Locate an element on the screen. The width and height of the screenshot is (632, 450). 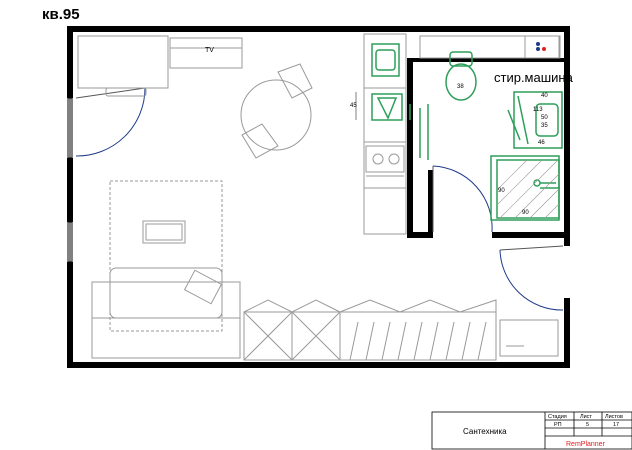
boiler-hot-icon is located at coordinates (544, 49).